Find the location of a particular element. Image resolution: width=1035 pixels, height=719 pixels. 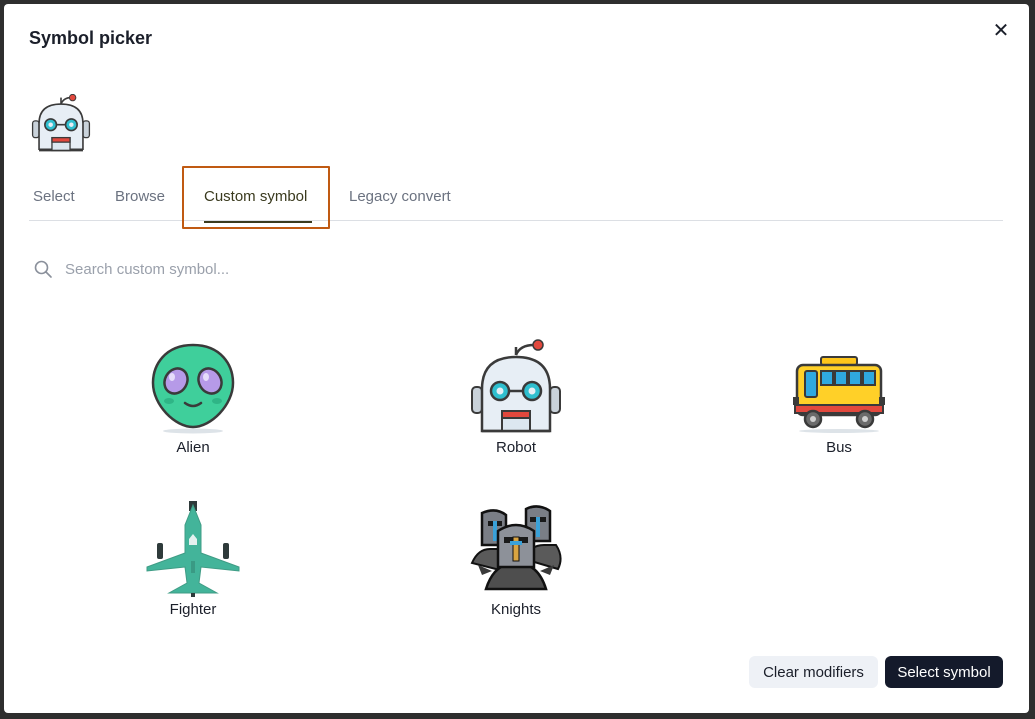

symbol-fighter: Fighter is located at coordinates (193, 566).